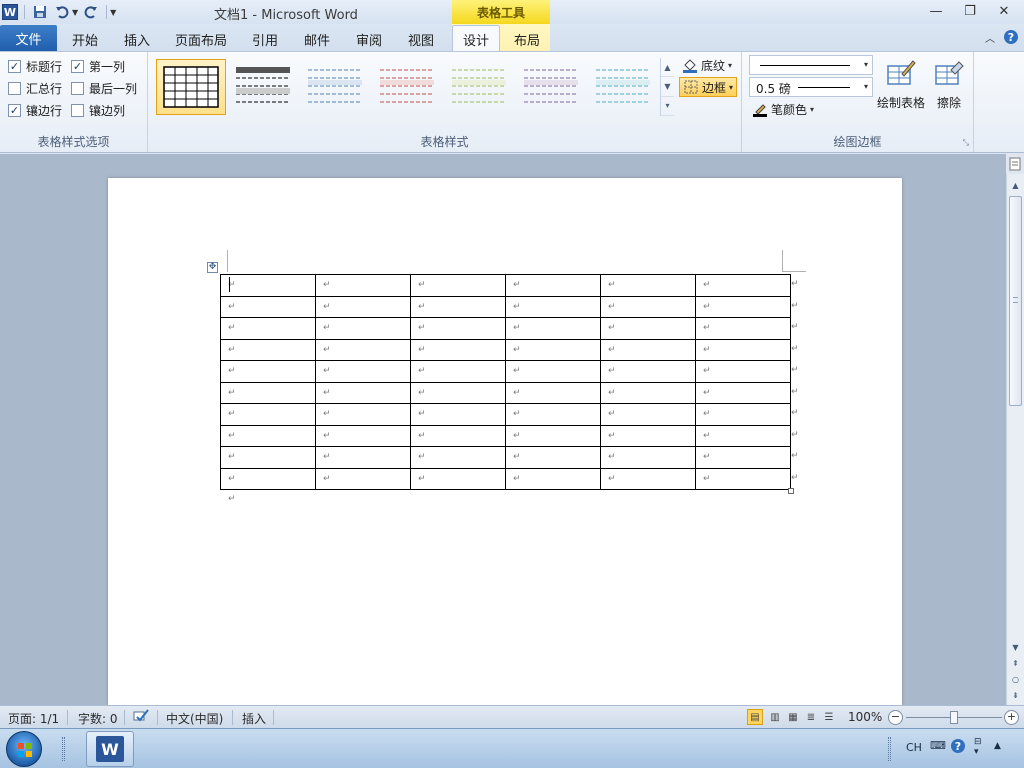  I want to click on gallery-down-icon: ▼, so click(667, 87).